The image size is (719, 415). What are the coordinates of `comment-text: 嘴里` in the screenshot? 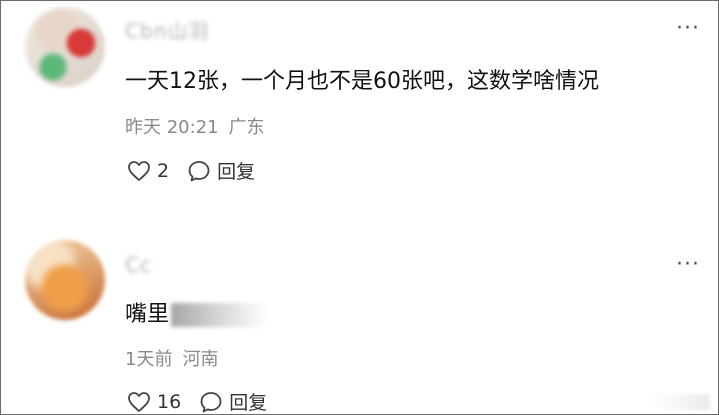 It's located at (197, 312).